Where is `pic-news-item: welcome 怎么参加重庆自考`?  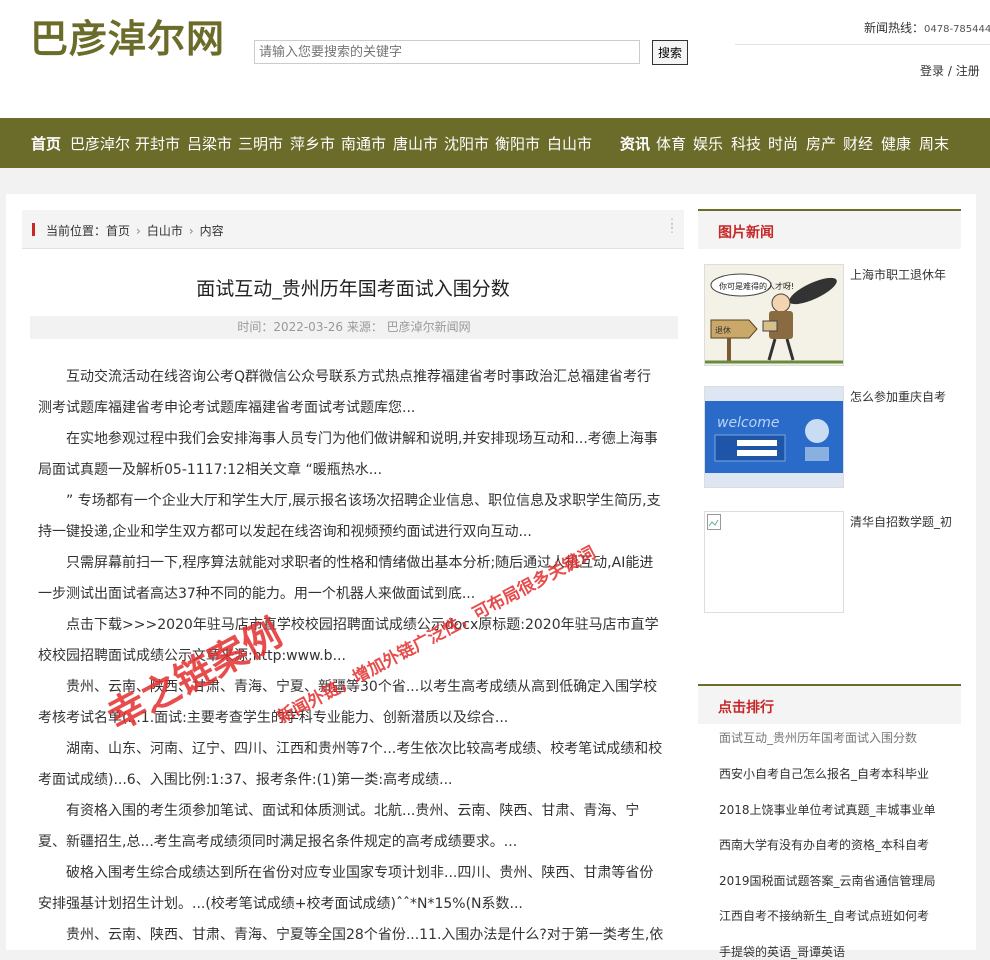
pic-news-item: welcome 怎么参加重庆自考 is located at coordinates (829, 435).